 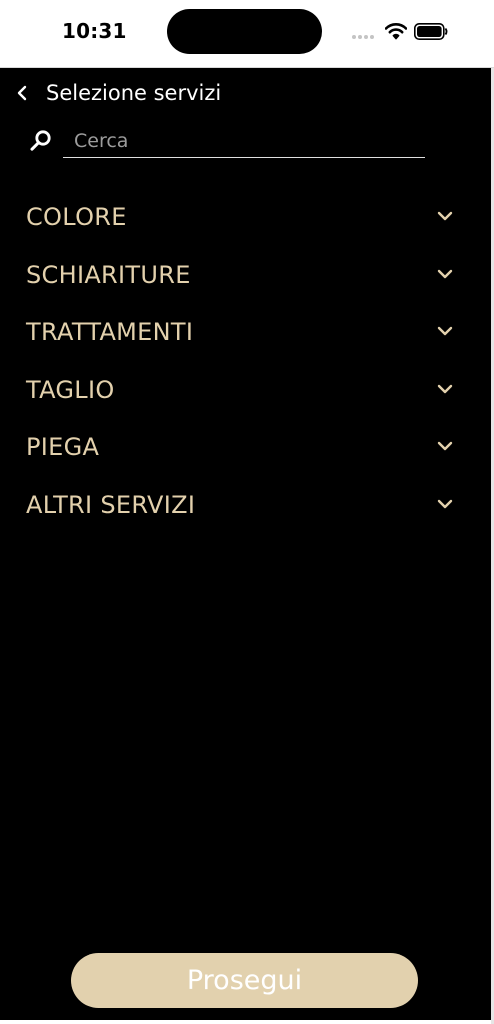 I want to click on wifi-icon, so click(x=396, y=31).